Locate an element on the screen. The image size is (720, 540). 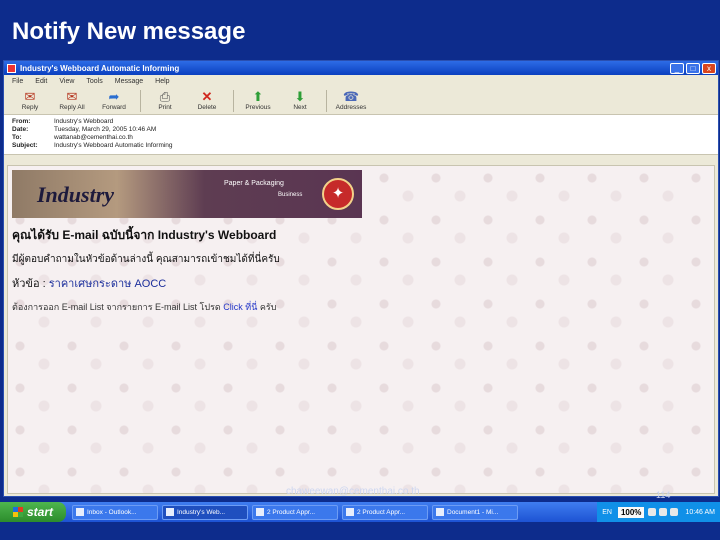
header-from: From: Industry's Webboard is located at coordinates (361, 122).